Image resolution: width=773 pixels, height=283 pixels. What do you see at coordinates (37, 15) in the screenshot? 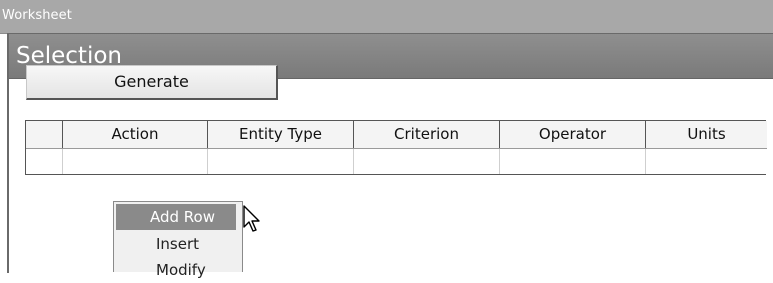
I see `window-title: Worksheet` at bounding box center [37, 15].